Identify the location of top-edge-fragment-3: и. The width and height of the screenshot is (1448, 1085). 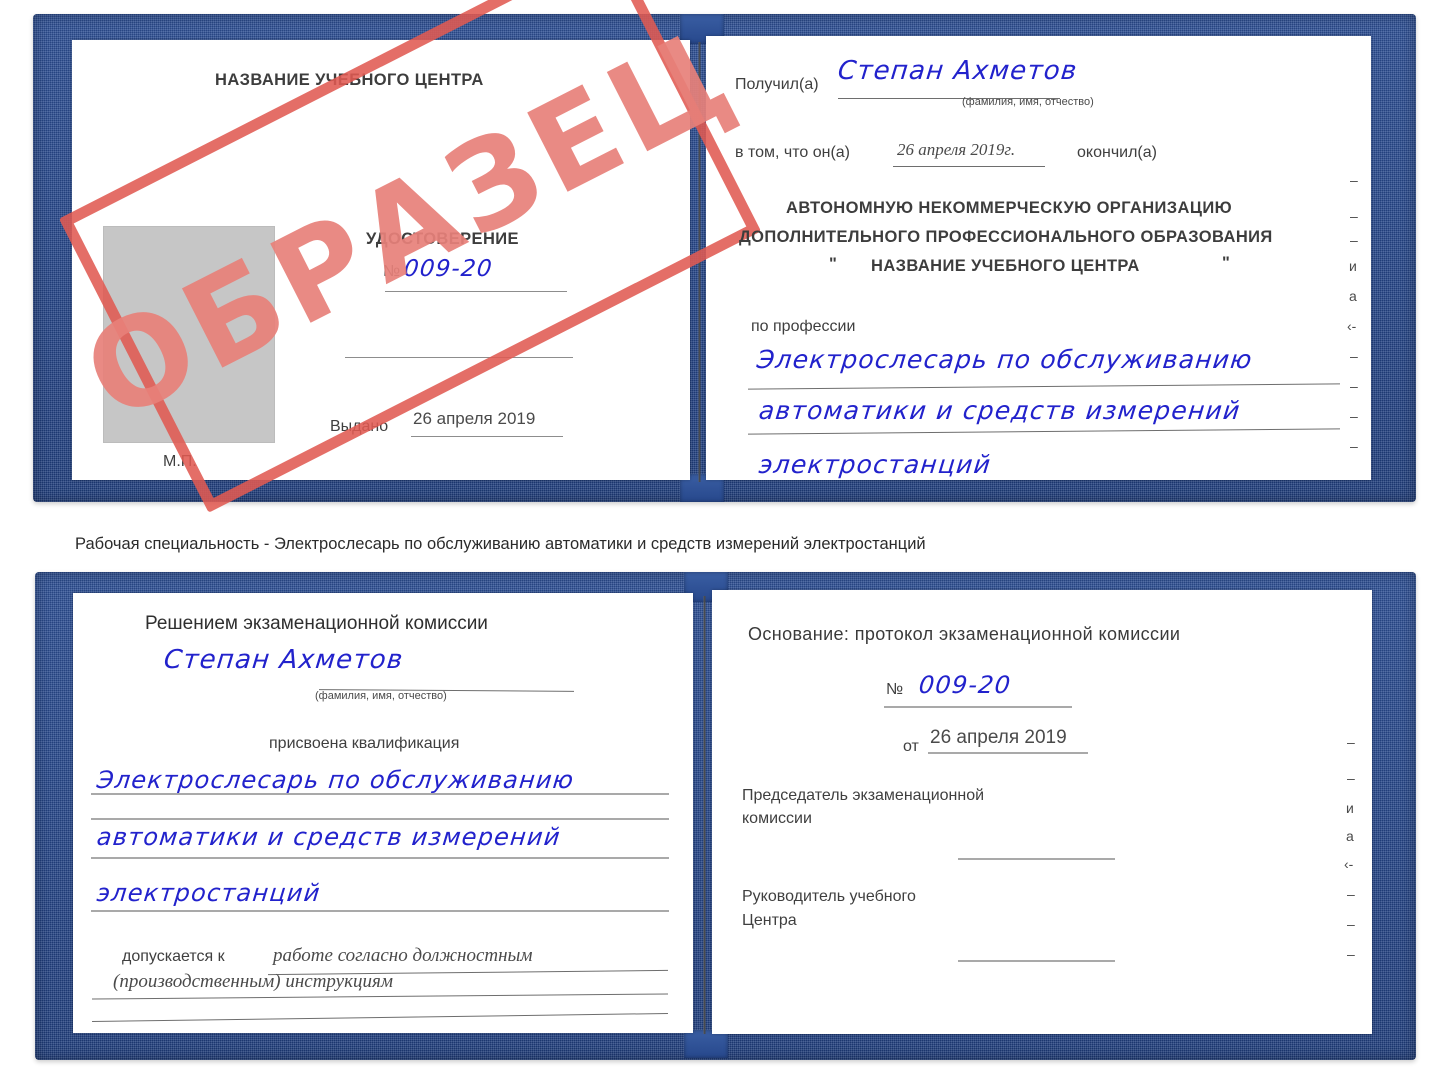
(1353, 266).